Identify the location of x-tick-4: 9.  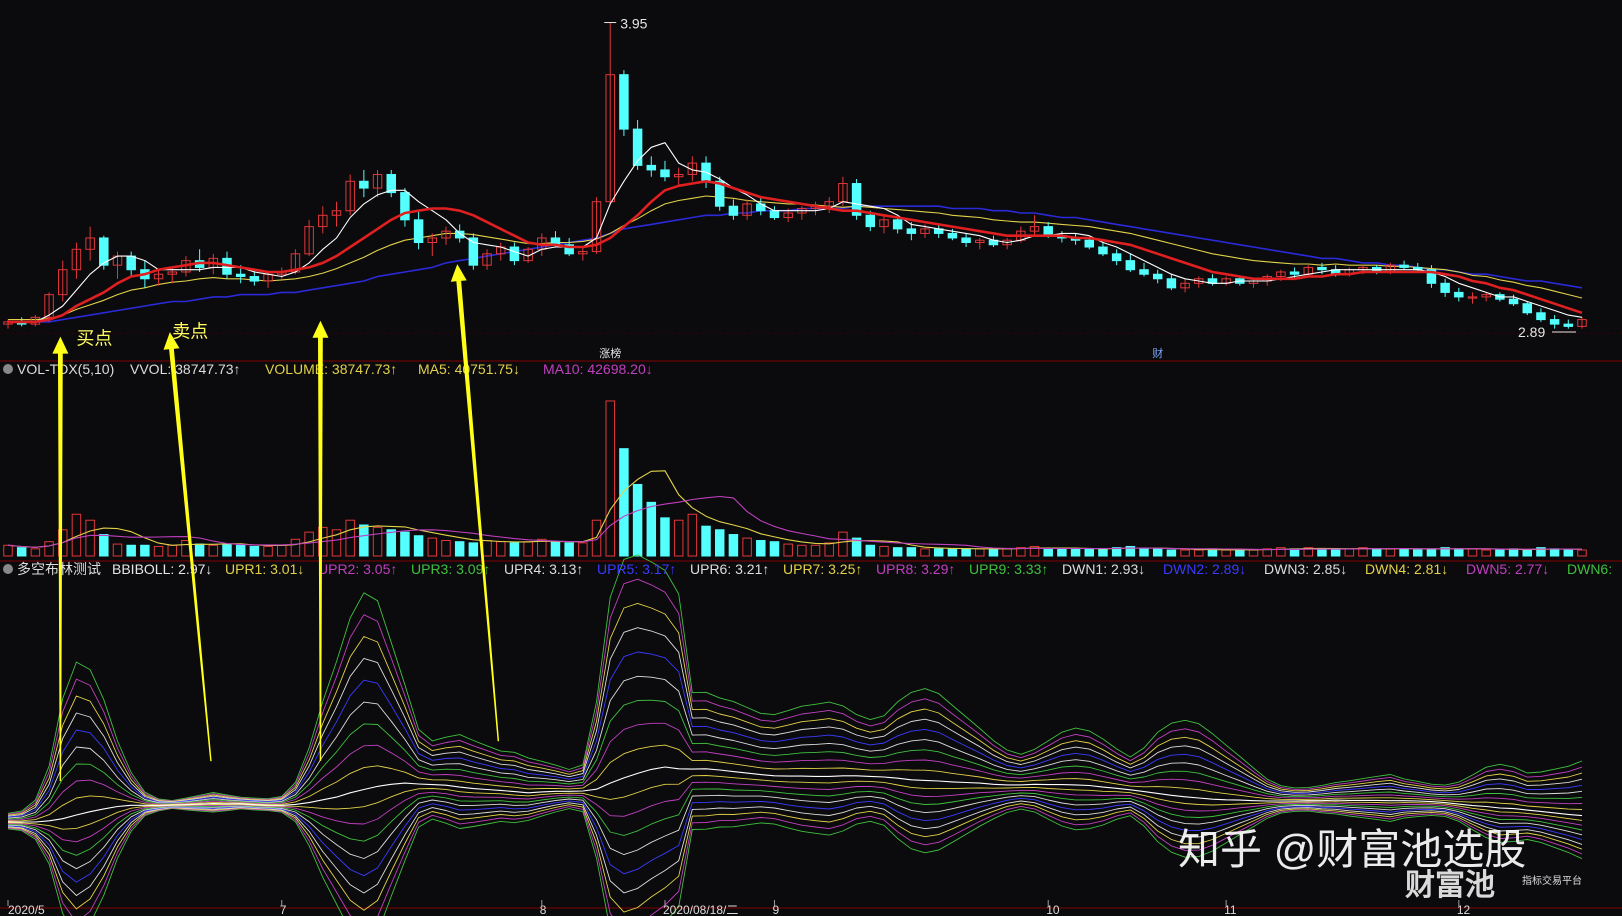
(775, 909).